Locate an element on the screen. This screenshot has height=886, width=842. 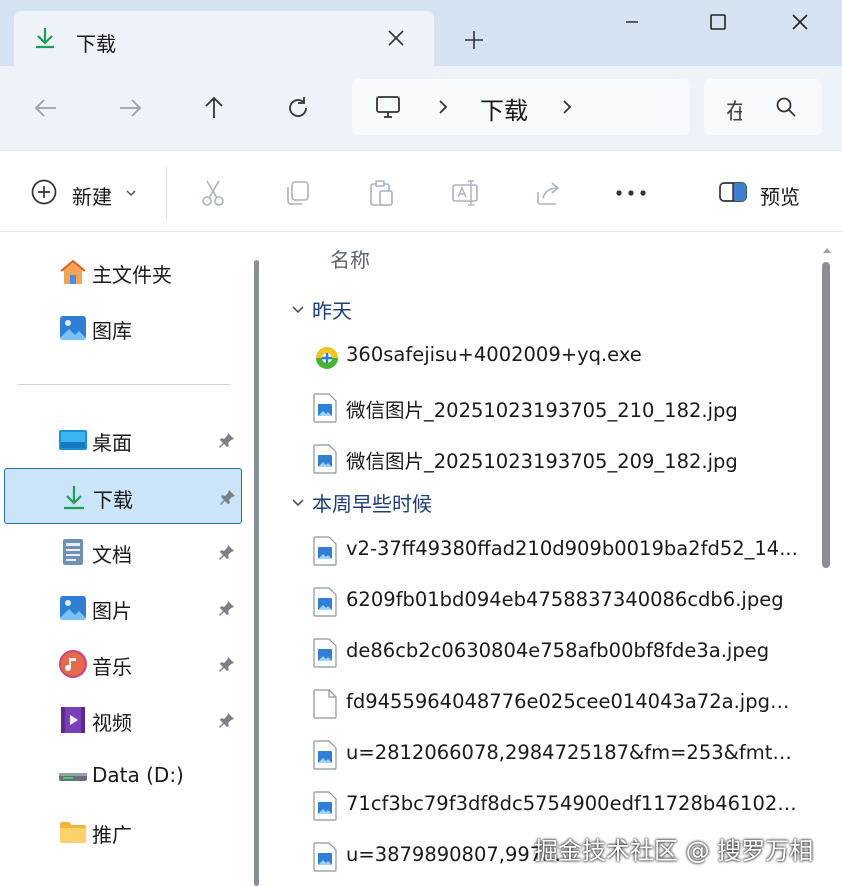
sidebar-item-documents: 文档 is located at coordinates (123, 552).